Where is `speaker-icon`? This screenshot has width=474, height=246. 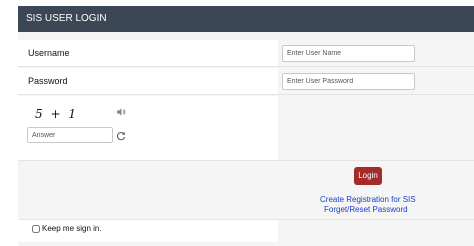
speaker-icon is located at coordinates (121, 112).